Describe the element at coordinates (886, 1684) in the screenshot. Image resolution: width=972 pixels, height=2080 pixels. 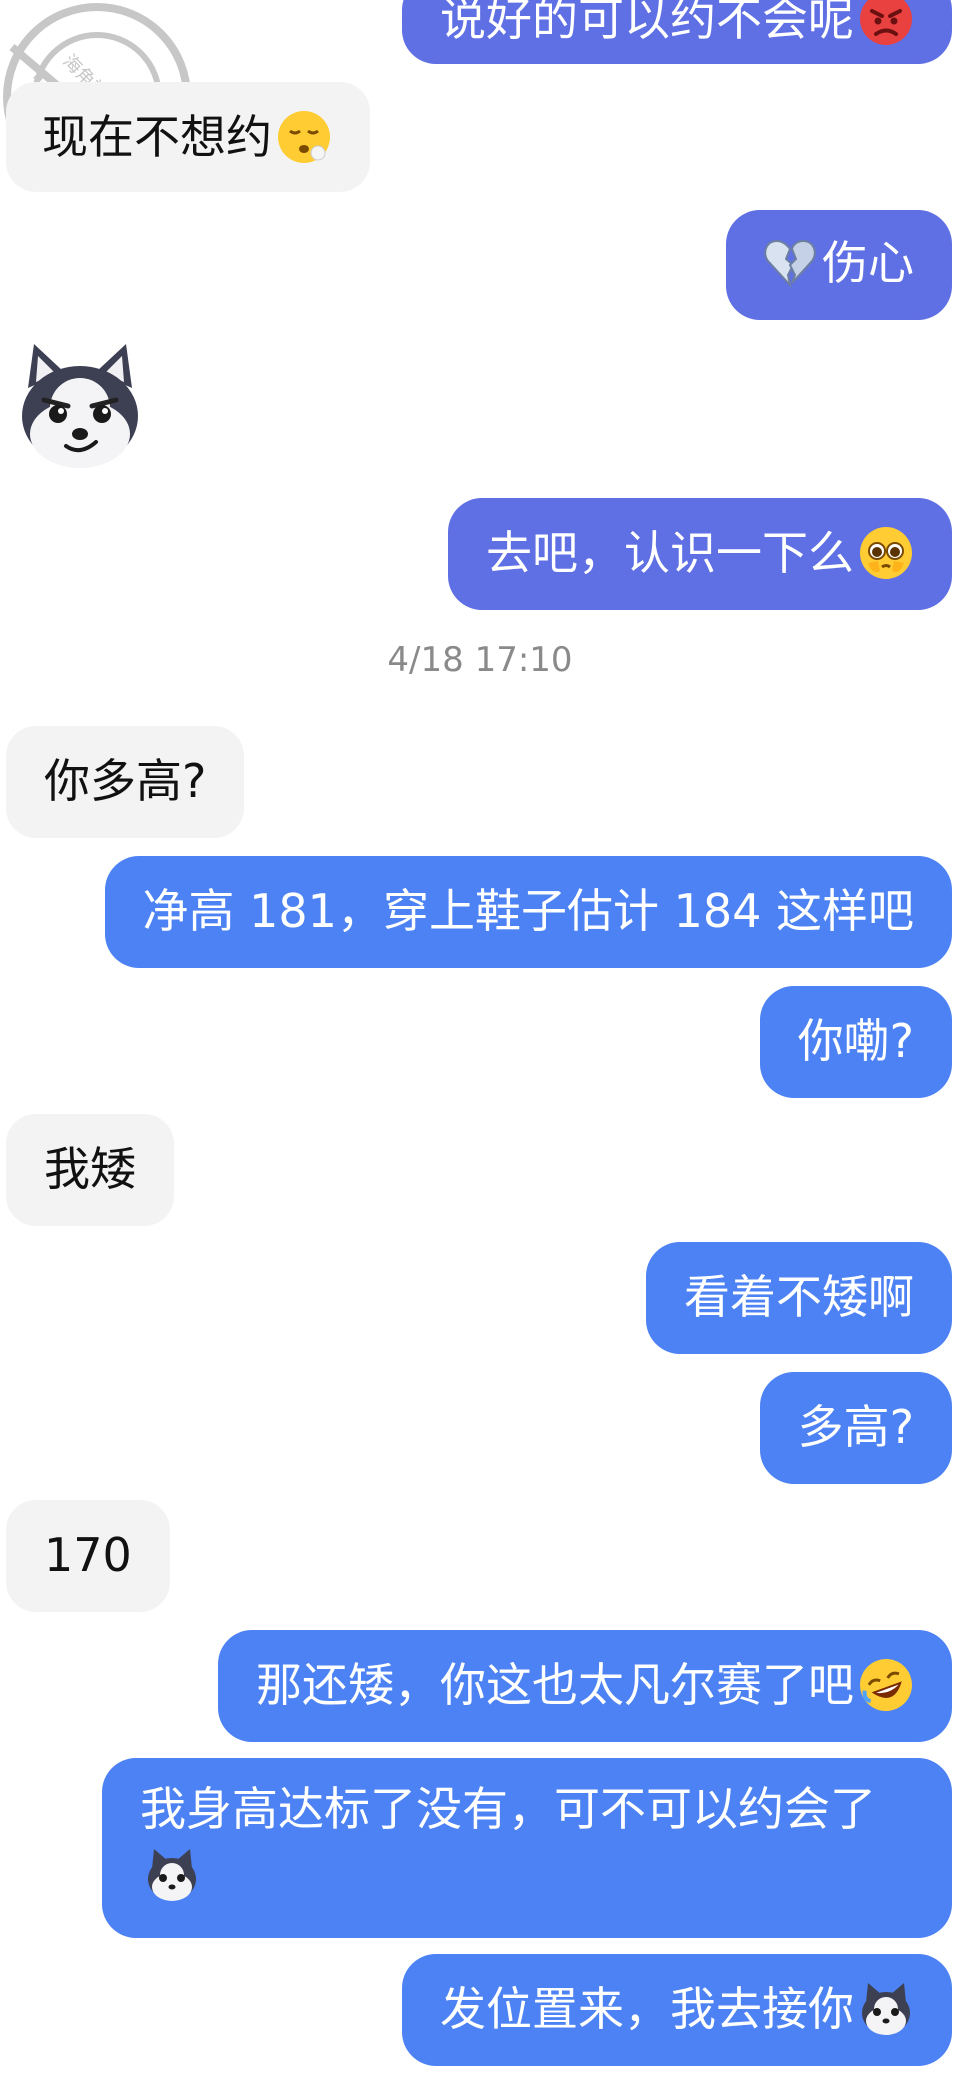
I see `rofl-face-icon` at that location.